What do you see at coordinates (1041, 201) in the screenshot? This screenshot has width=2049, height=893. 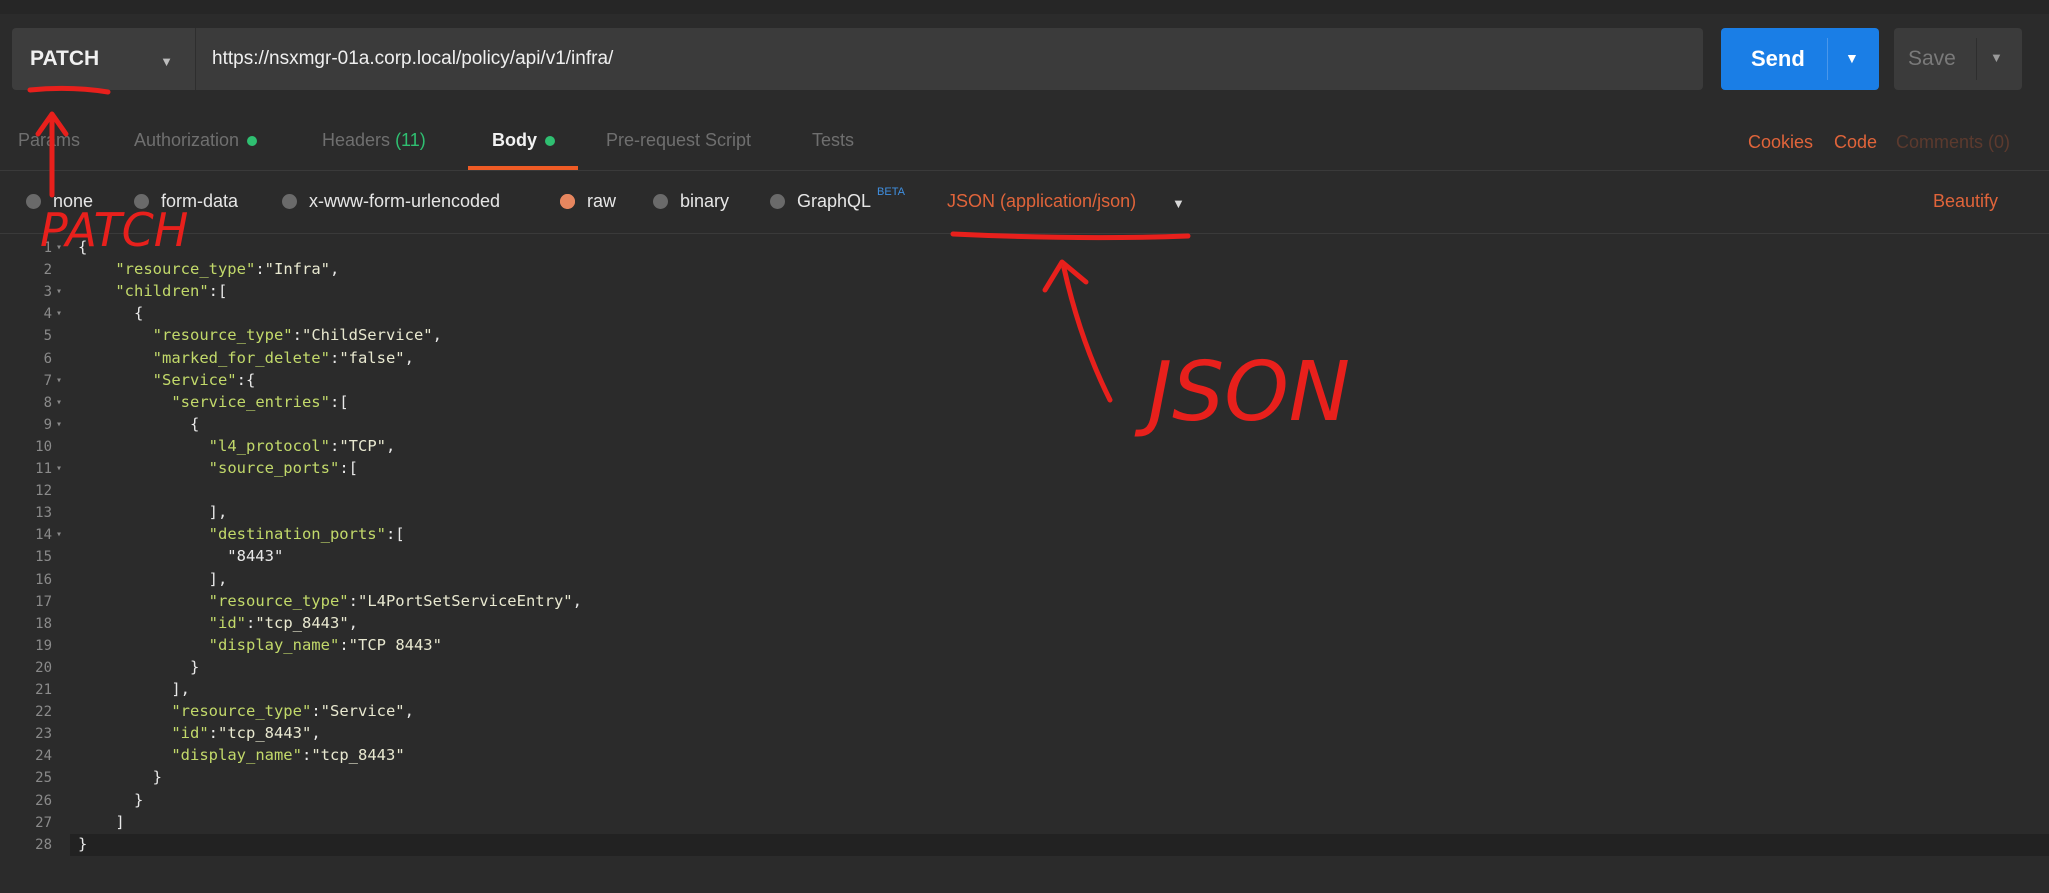 I see `content-type-select: JSON (application/json)` at bounding box center [1041, 201].